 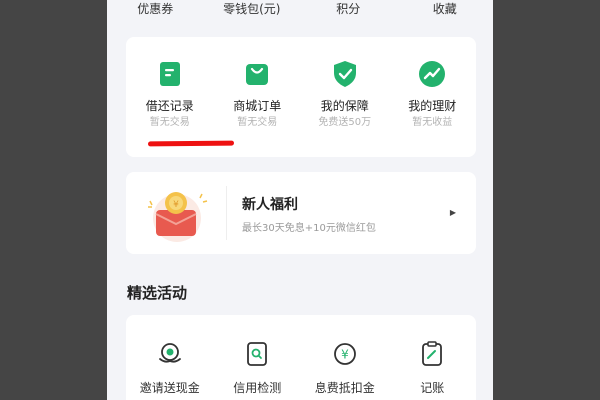 I want to click on service-title: 商城订单, so click(x=257, y=106).